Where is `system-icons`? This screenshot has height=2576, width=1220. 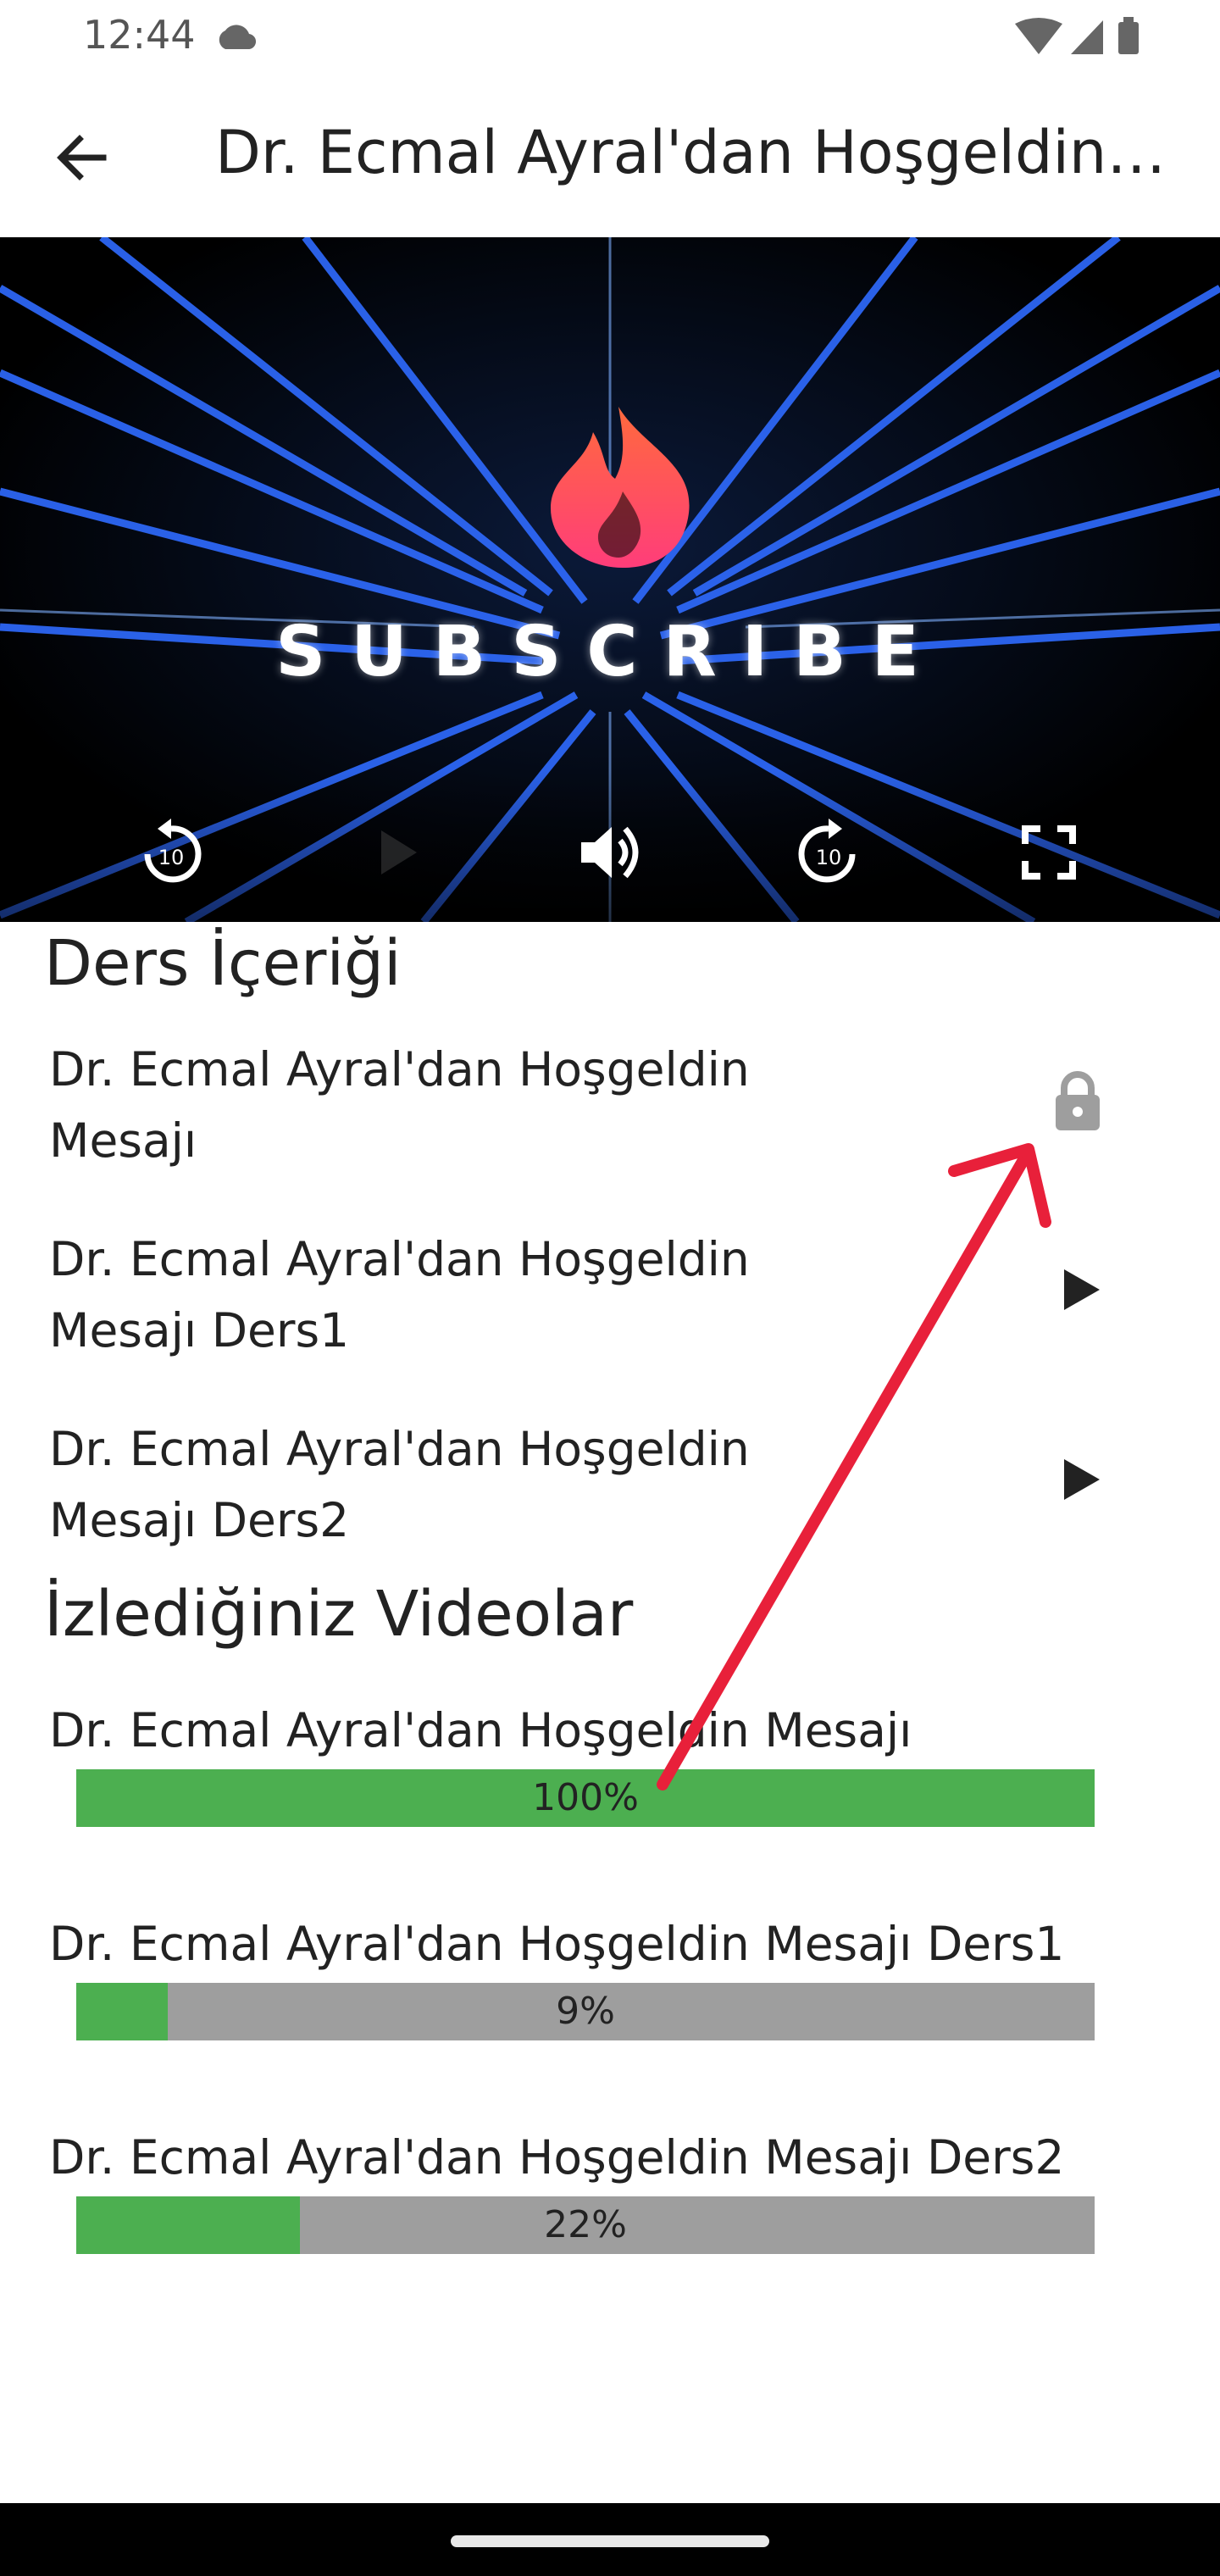
system-icons is located at coordinates (1077, 35).